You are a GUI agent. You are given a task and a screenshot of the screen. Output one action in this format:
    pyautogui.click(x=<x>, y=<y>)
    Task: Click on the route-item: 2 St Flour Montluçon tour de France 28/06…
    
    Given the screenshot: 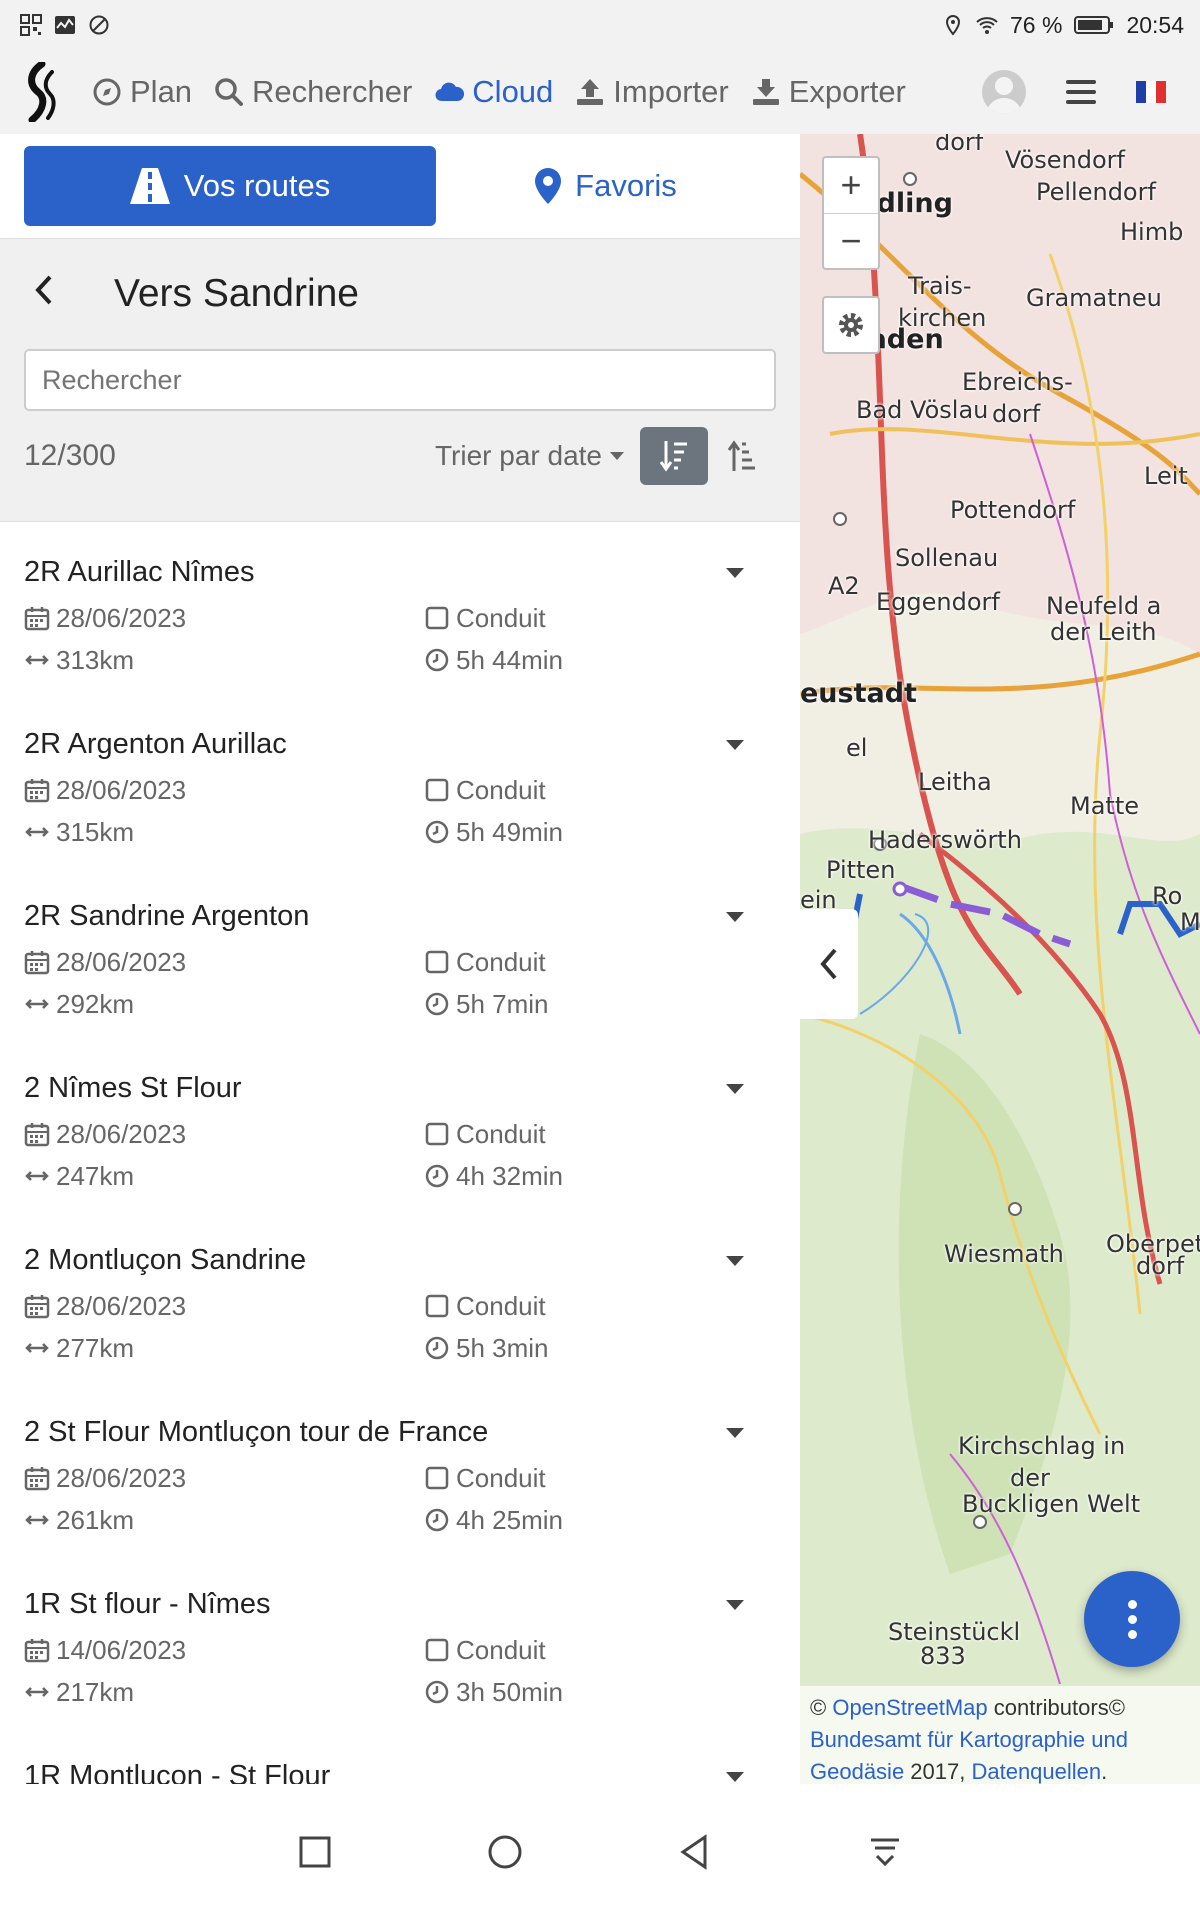 What is the action you would take?
    pyautogui.click(x=400, y=1468)
    